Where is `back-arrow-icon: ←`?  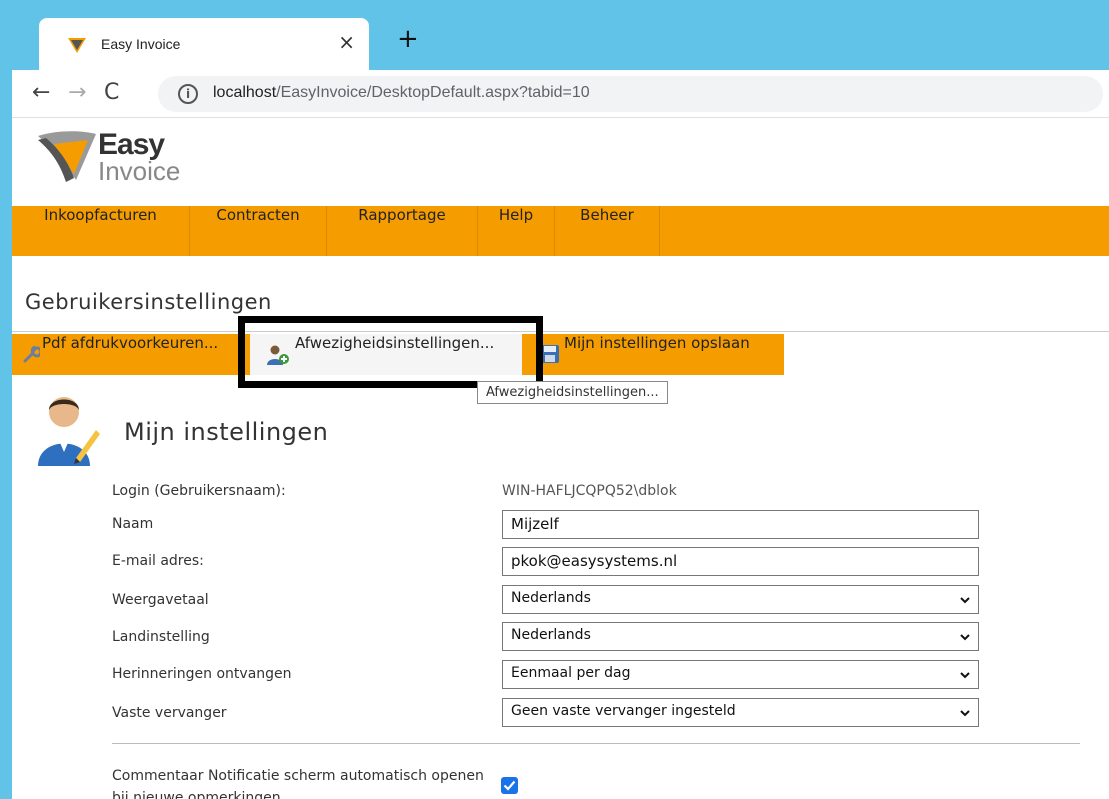
back-arrow-icon: ← is located at coordinates (41, 92).